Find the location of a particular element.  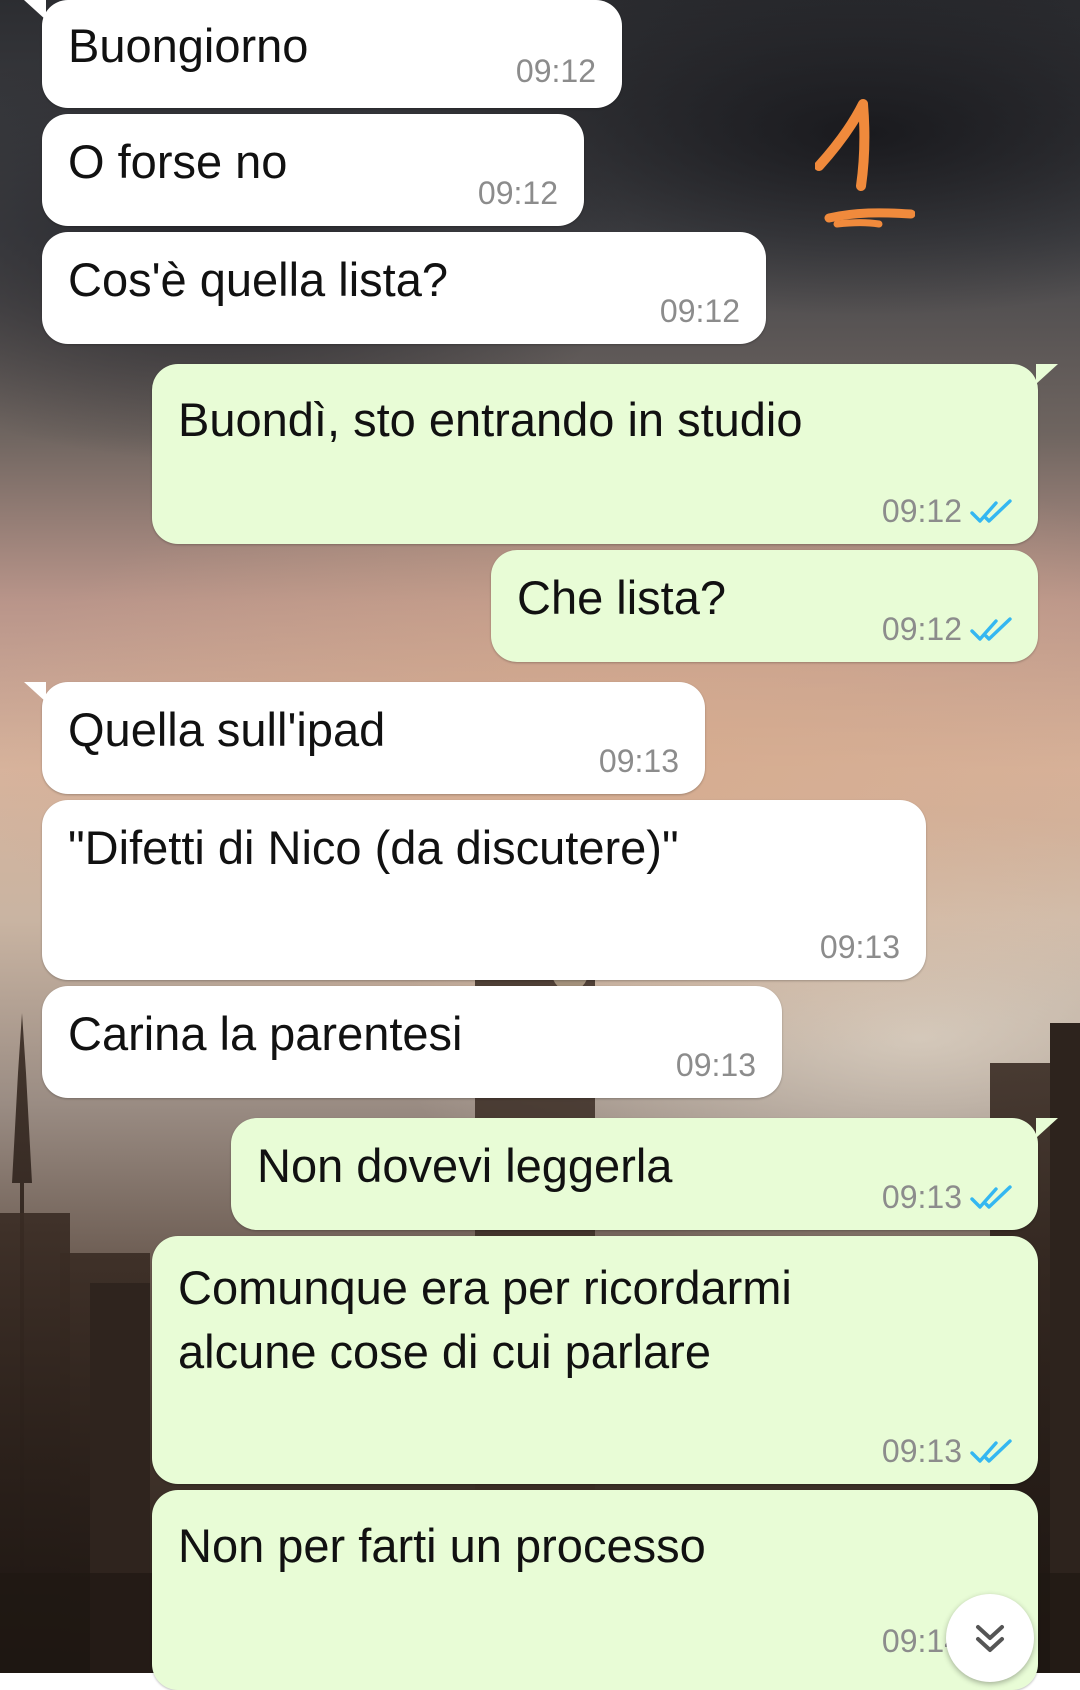

message-bubble-outgoing: Non dovevi leggerla 09:13 is located at coordinates (644, 1174).